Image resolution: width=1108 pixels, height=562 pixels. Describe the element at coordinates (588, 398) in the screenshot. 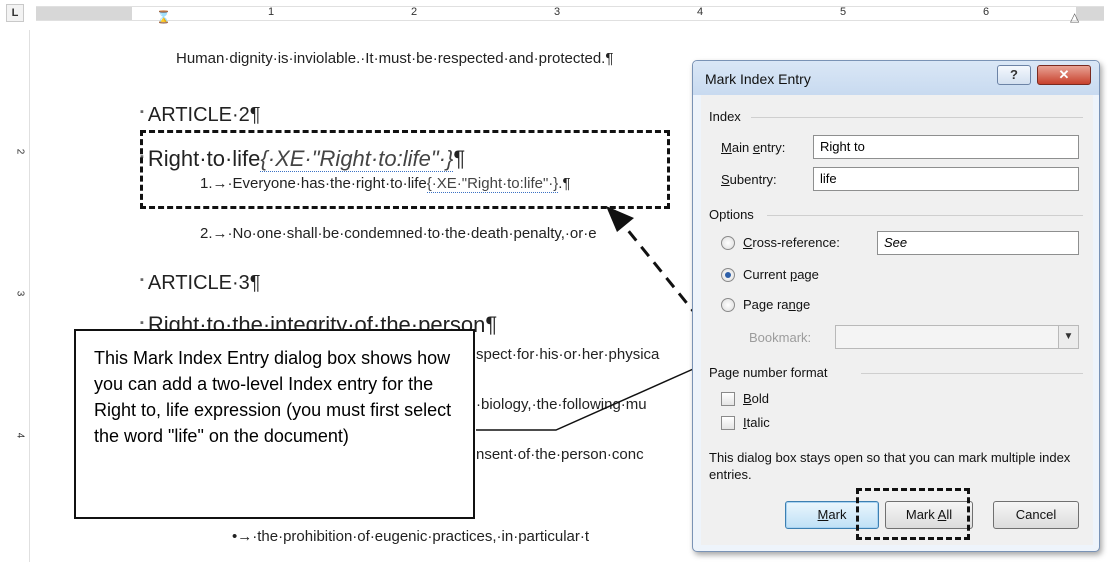

I see `callout-pointer` at that location.